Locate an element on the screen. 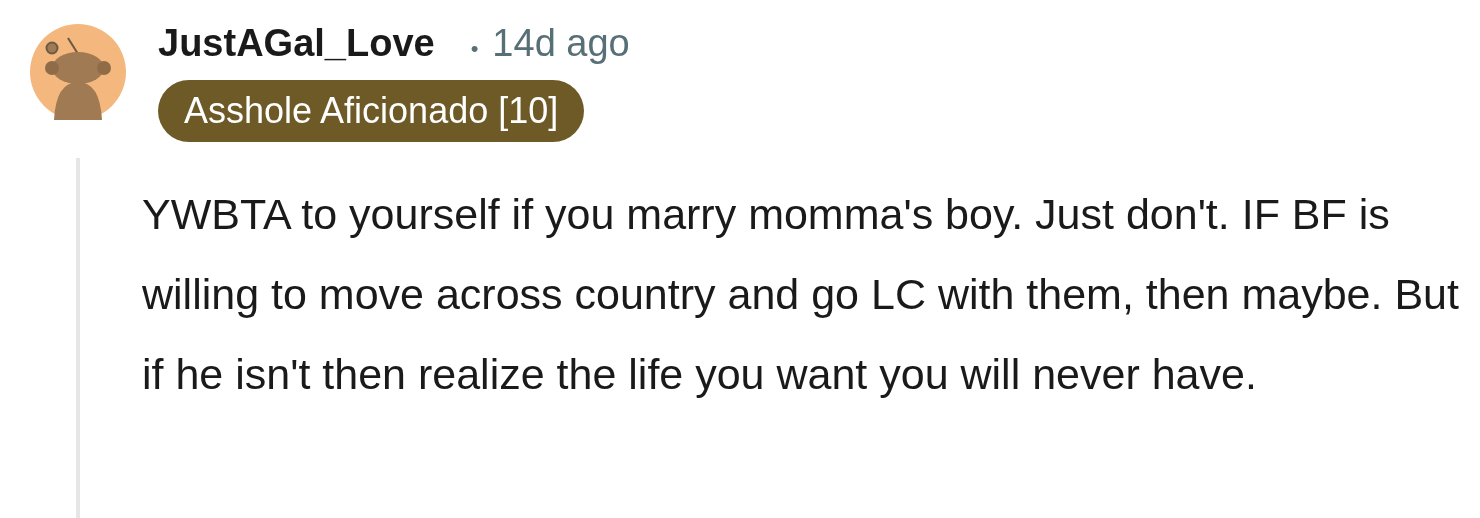 This screenshot has width=1480, height=518. user-flair: Asshole Aficionado [10] is located at coordinates (371, 111).